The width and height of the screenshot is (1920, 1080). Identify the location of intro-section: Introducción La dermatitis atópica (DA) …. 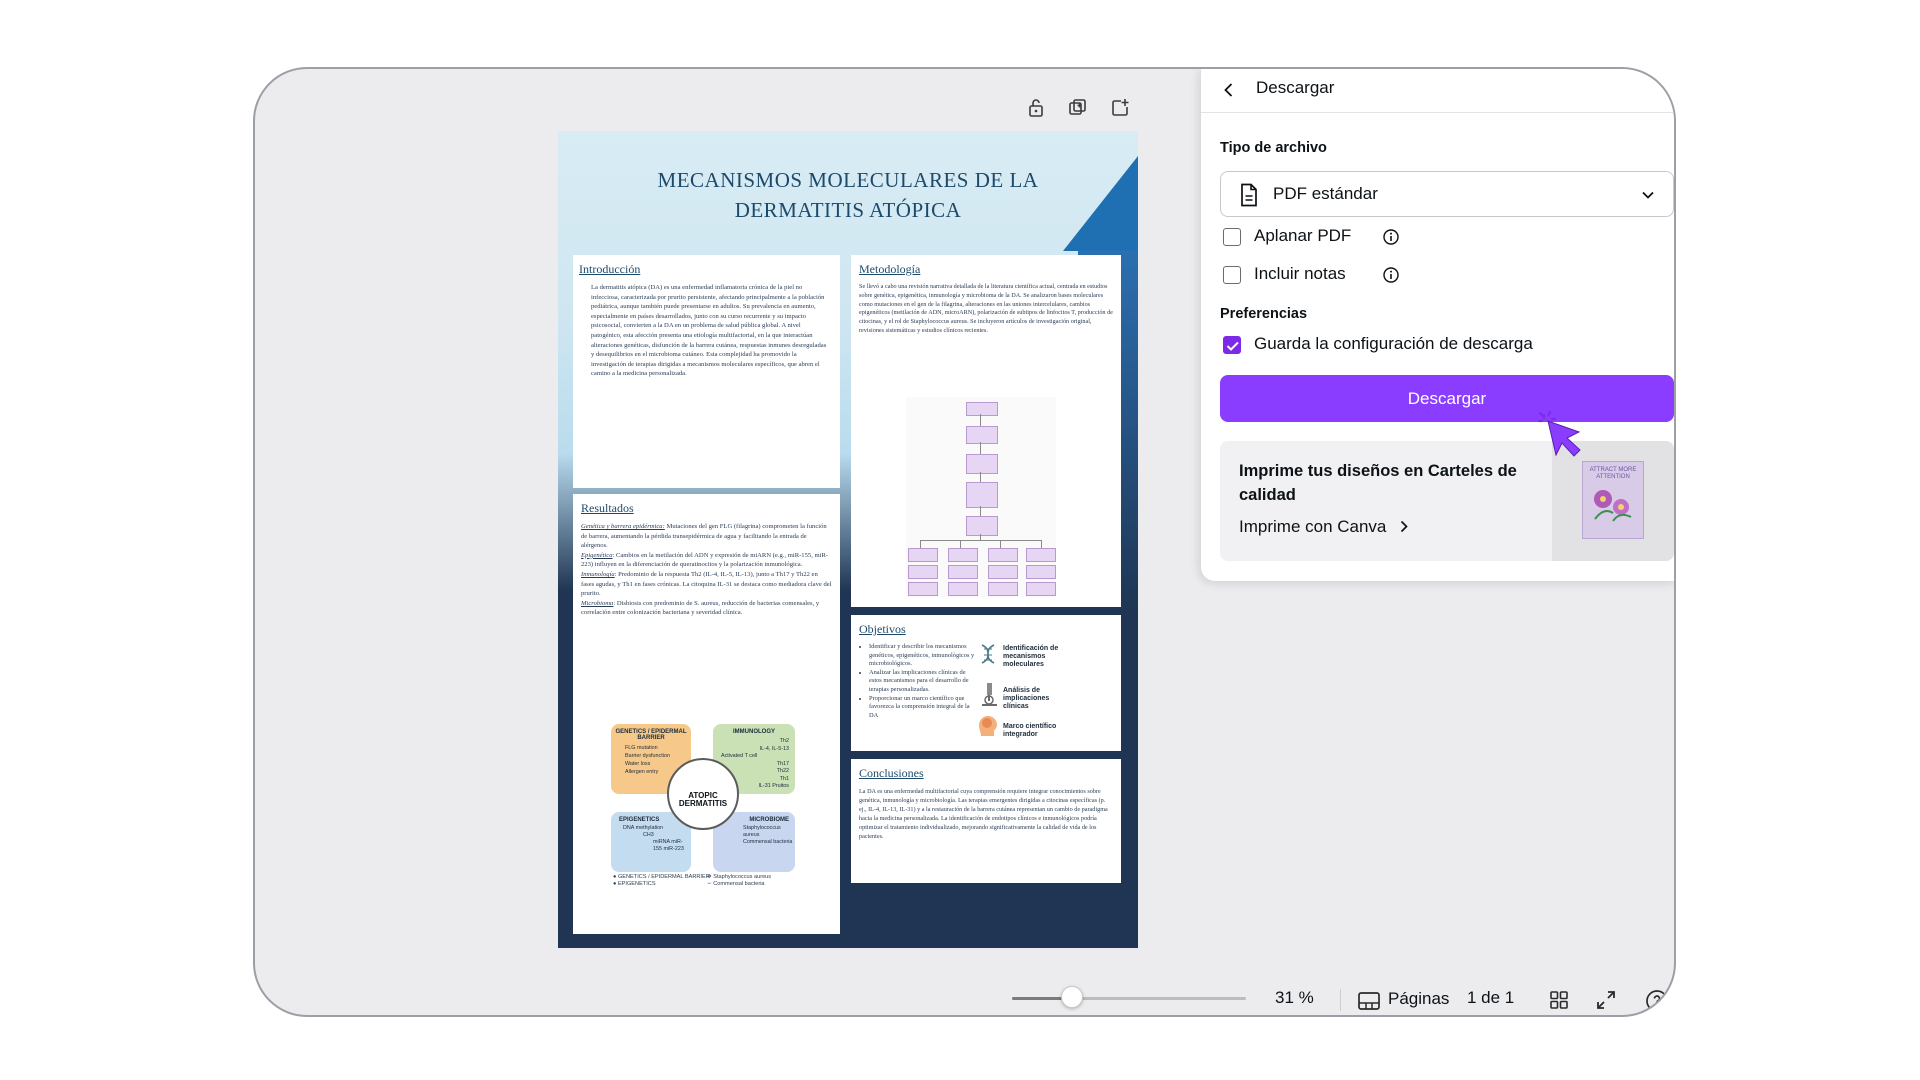
(706, 371).